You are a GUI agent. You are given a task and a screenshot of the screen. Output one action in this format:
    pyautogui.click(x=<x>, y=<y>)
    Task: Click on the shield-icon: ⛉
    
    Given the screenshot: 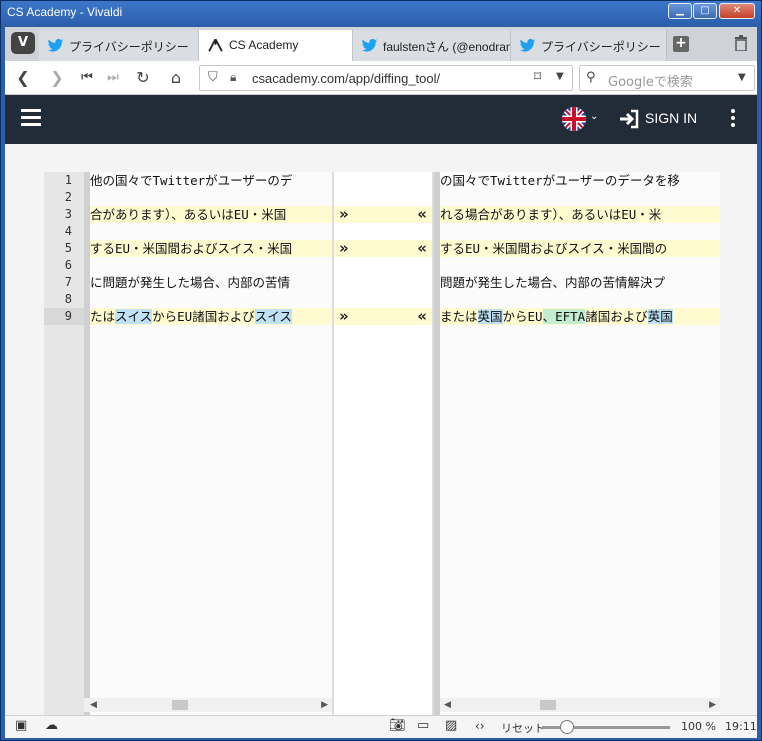 What is the action you would take?
    pyautogui.click(x=213, y=77)
    